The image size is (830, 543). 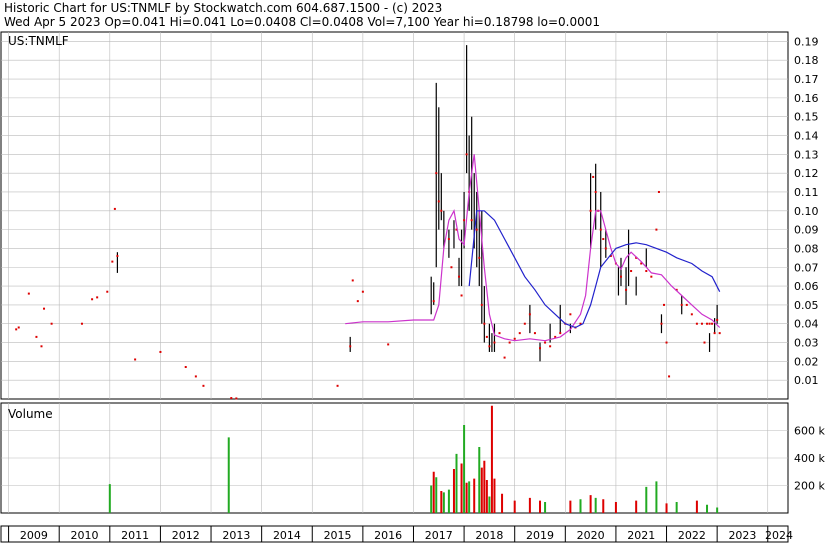 What do you see at coordinates (806, 117) in the screenshot?
I see `price-tick-label: 0.15` at bounding box center [806, 117].